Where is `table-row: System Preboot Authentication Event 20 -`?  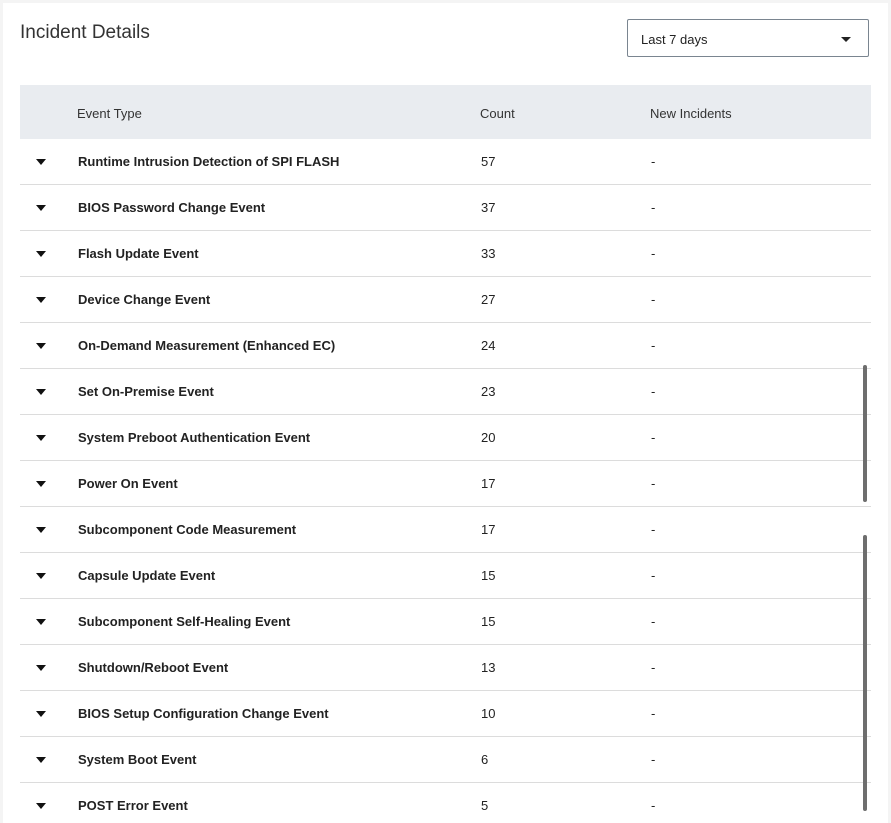
table-row: System Preboot Authentication Event 20 - is located at coordinates (445, 438).